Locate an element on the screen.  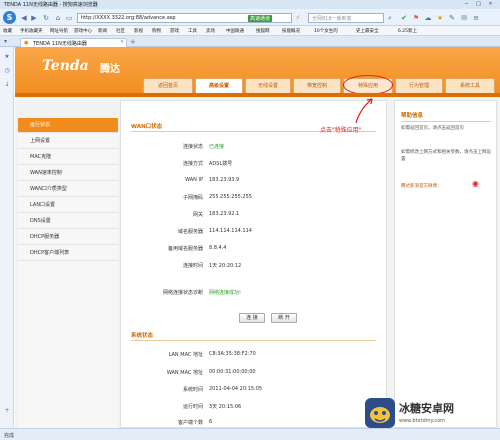
fav-item: 技能概况 is located at coordinates (291, 31).